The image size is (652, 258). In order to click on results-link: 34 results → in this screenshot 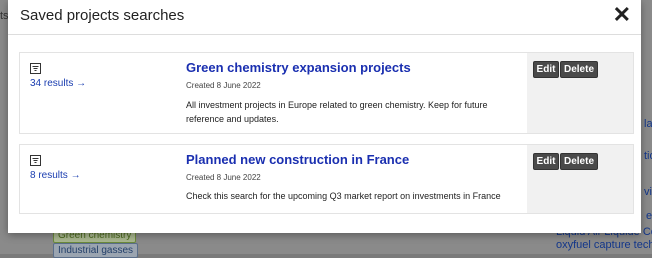, I will do `click(58, 83)`.